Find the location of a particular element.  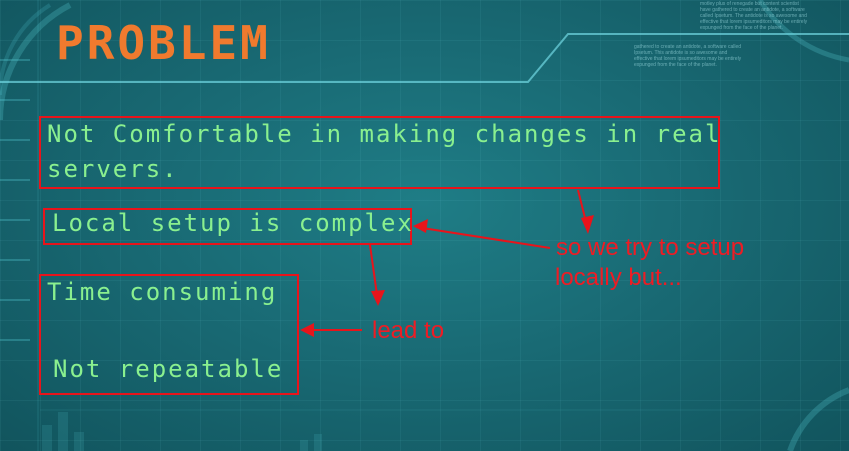

annotation-lead-to: lead to is located at coordinates (408, 330).